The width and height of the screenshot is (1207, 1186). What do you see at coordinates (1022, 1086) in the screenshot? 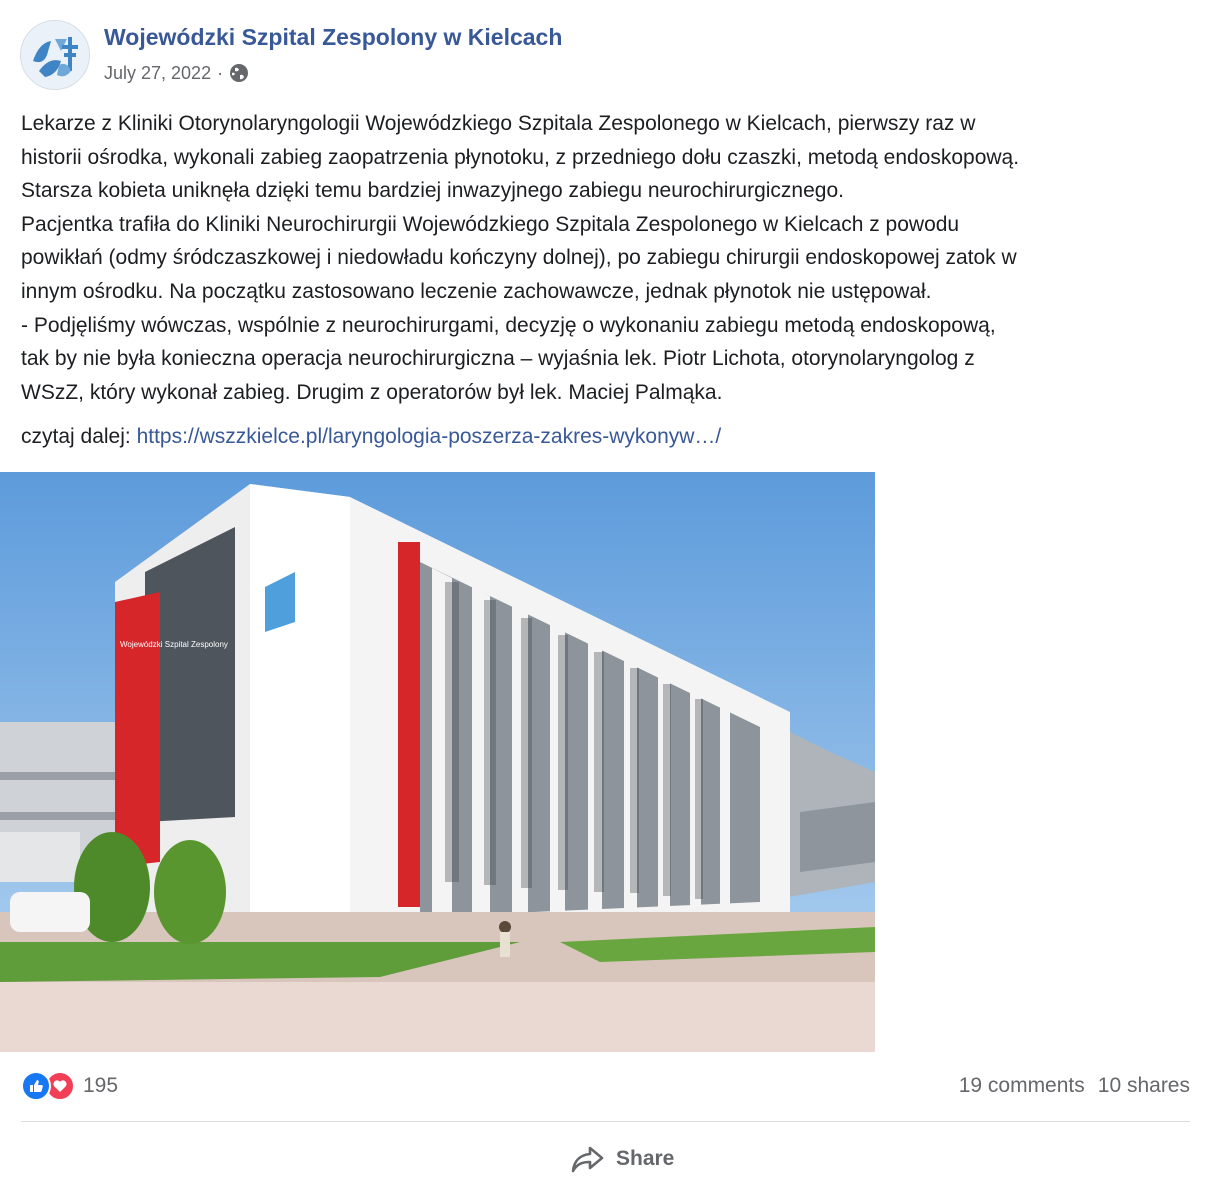
I see `comments-count: 19 comments` at bounding box center [1022, 1086].